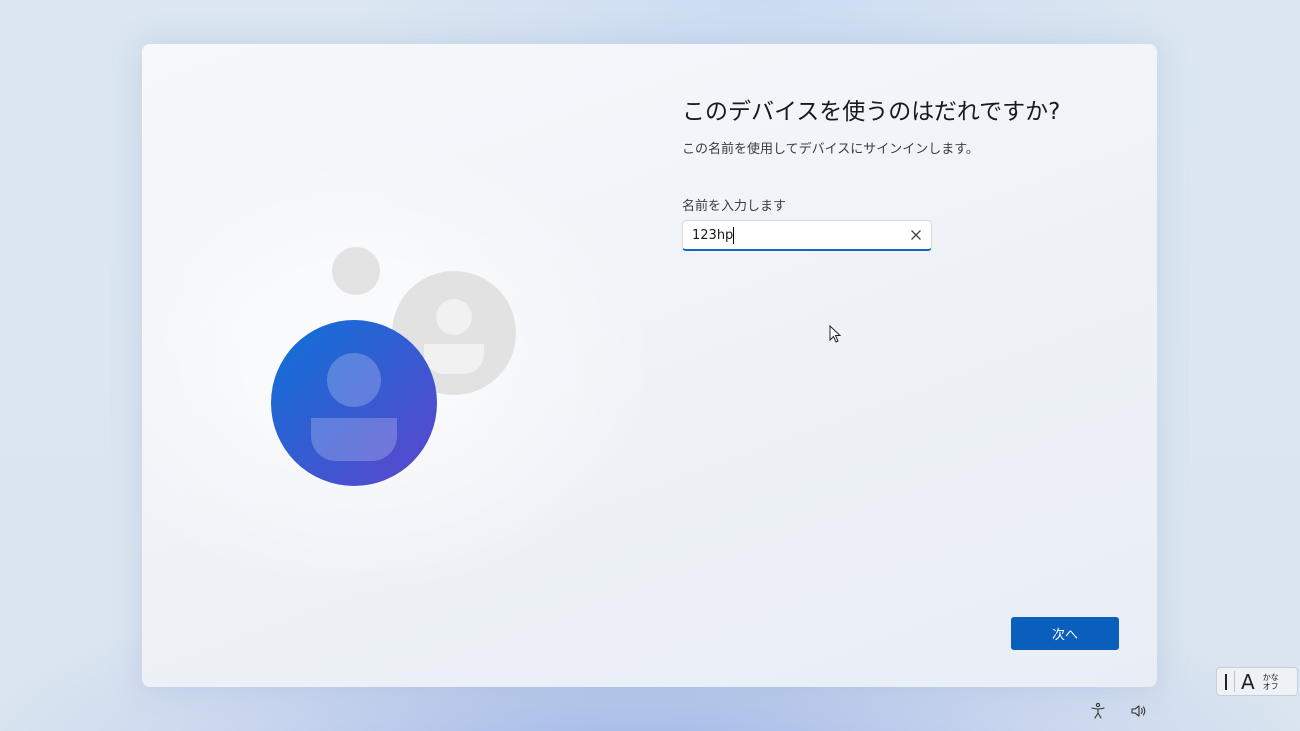  What do you see at coordinates (1270, 686) in the screenshot?
I see `ime-kana-line2: オフ` at bounding box center [1270, 686].